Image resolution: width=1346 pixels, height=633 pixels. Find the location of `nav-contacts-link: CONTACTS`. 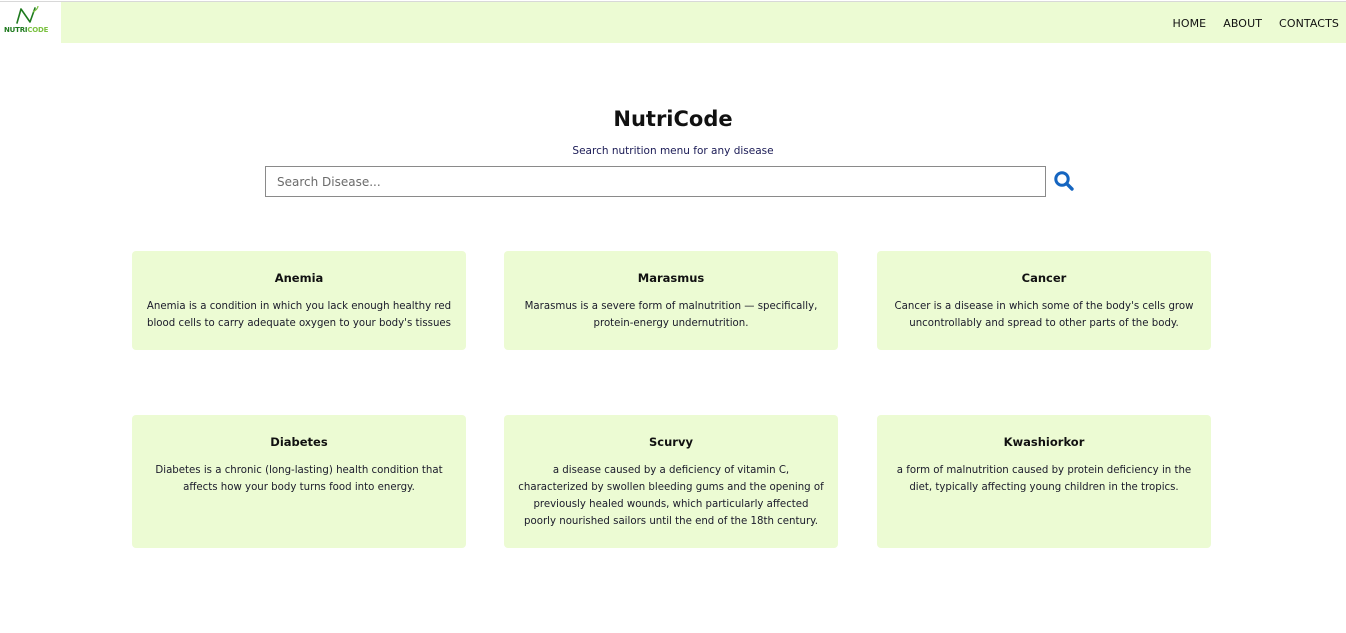

nav-contacts-link: CONTACTS is located at coordinates (1309, 23).